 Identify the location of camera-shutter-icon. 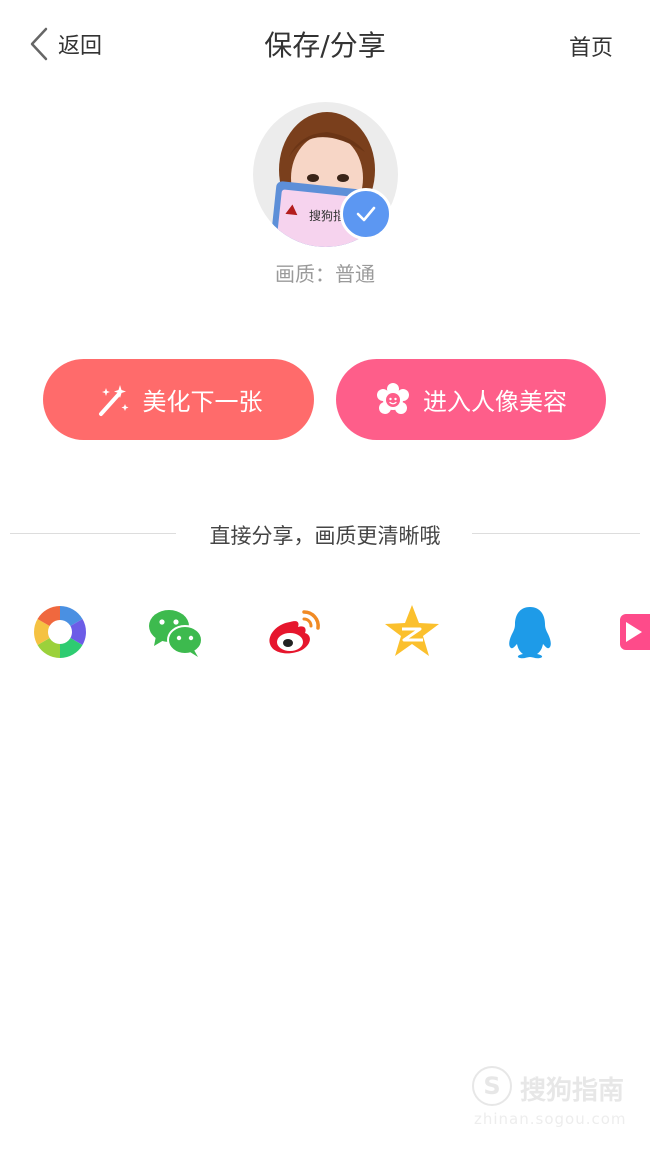
(60, 632).